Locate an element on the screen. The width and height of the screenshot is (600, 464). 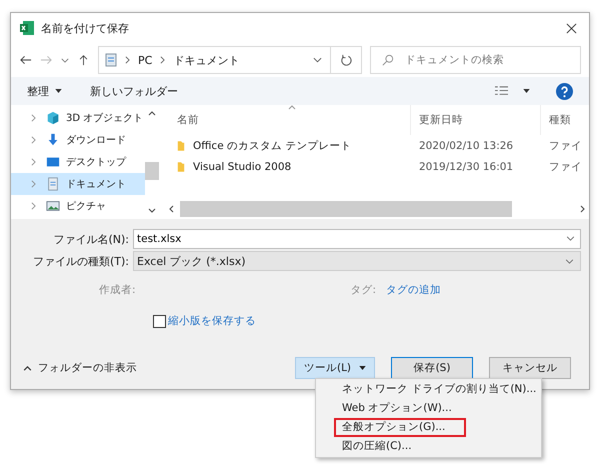
file-name-field: test.xlsx is located at coordinates (357, 239).